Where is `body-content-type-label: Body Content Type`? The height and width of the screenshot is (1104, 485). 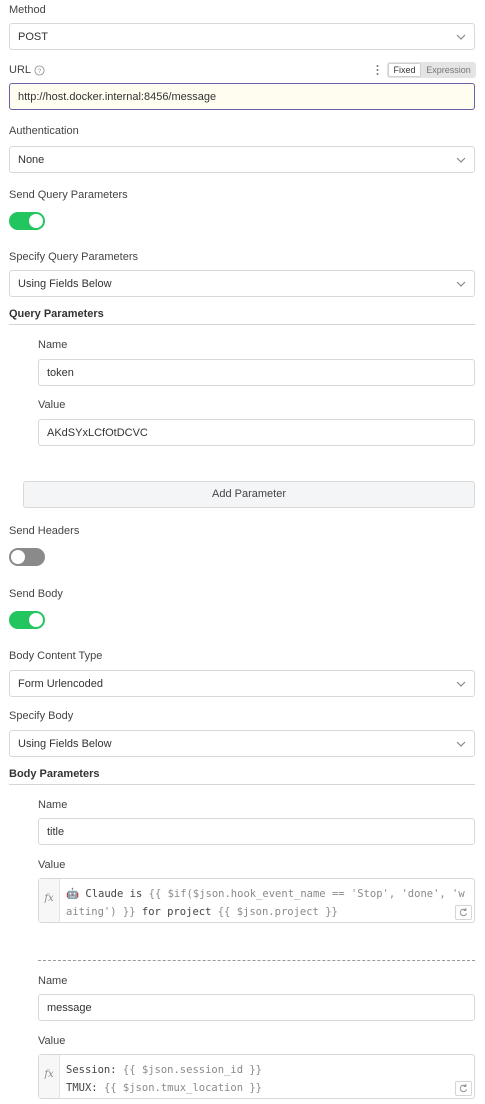 body-content-type-label: Body Content Type is located at coordinates (56, 656).